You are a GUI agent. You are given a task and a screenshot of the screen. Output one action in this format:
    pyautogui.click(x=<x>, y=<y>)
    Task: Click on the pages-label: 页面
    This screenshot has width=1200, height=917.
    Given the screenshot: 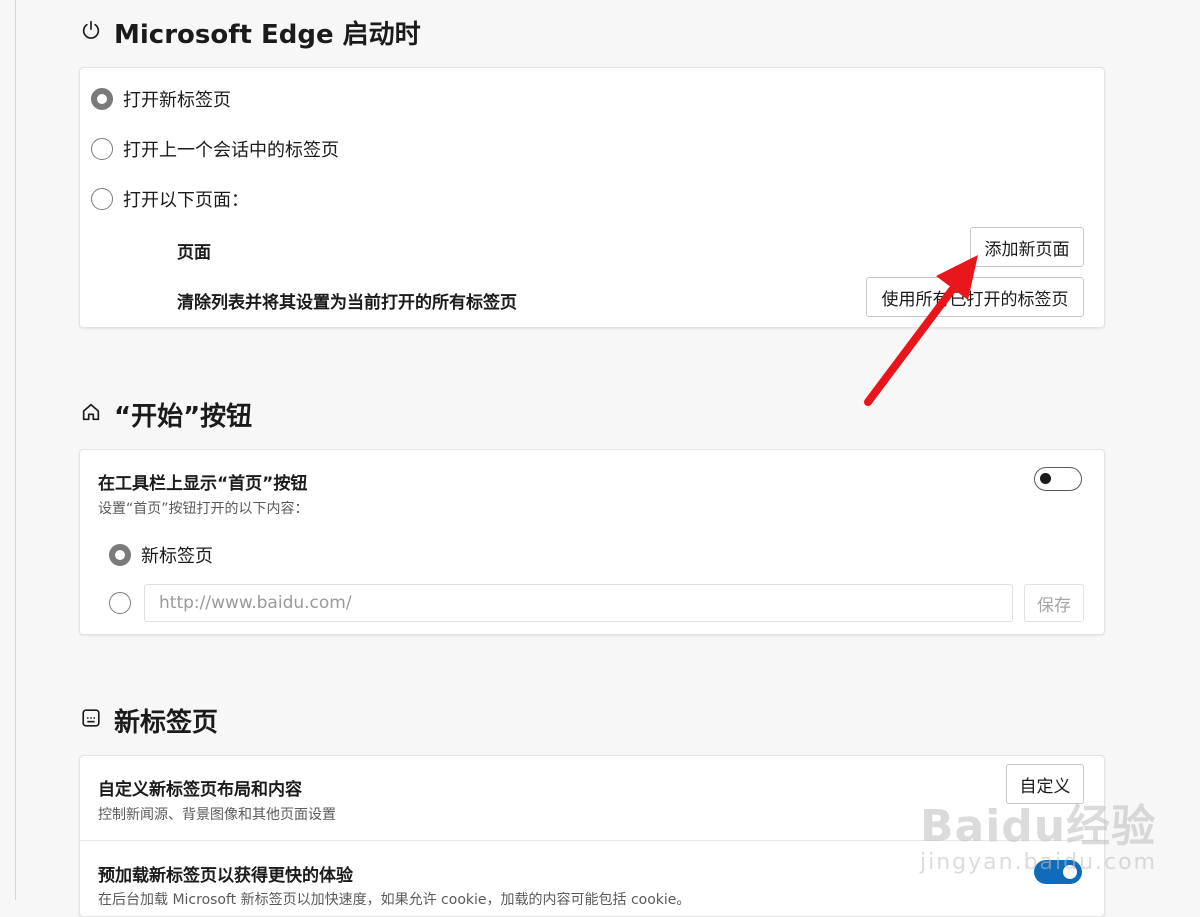 What is the action you would take?
    pyautogui.click(x=194, y=253)
    